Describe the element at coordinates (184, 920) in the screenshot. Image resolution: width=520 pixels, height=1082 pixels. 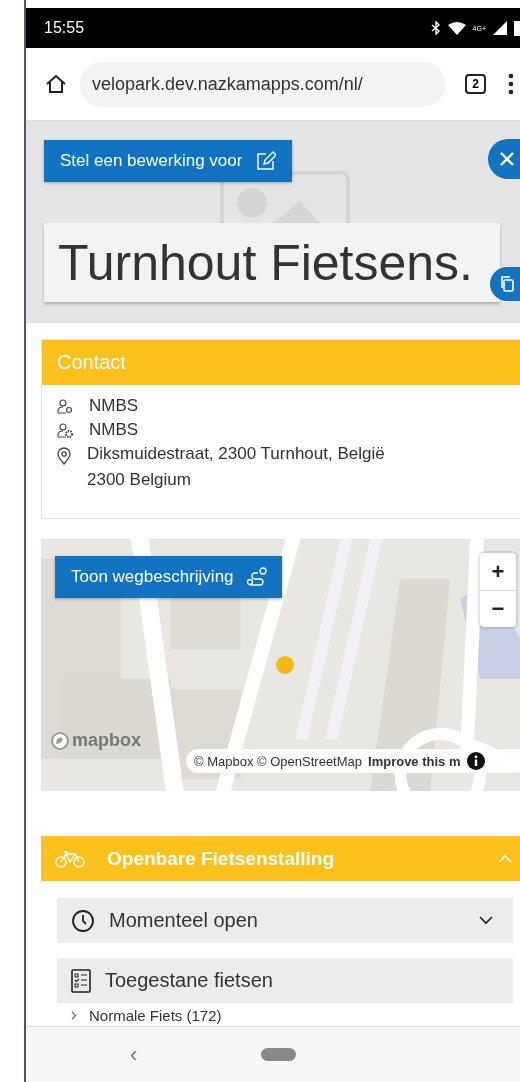
I see `panel-title: Momenteel open` at that location.